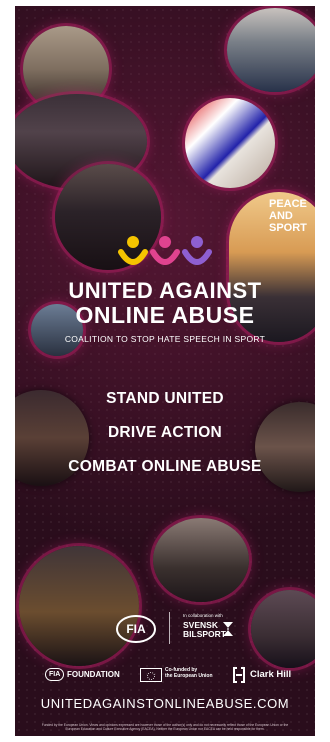 This screenshot has height=742, width=330. Describe the element at coordinates (165, 466) in the screenshot. I see `slogan-combat-online-abuse: COMBAT ONLINE ABUSE` at that location.